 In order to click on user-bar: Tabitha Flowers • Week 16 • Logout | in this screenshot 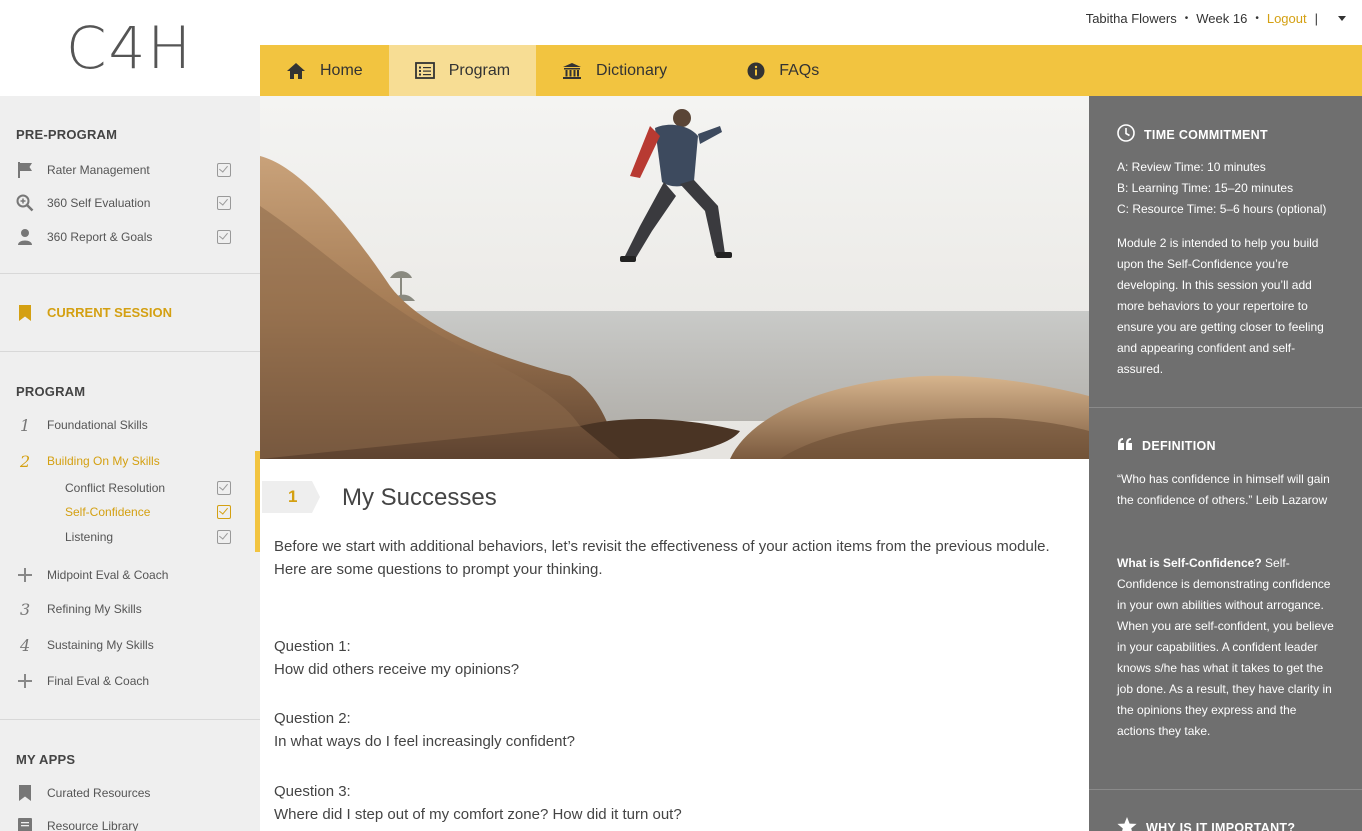, I will do `click(1216, 18)`.